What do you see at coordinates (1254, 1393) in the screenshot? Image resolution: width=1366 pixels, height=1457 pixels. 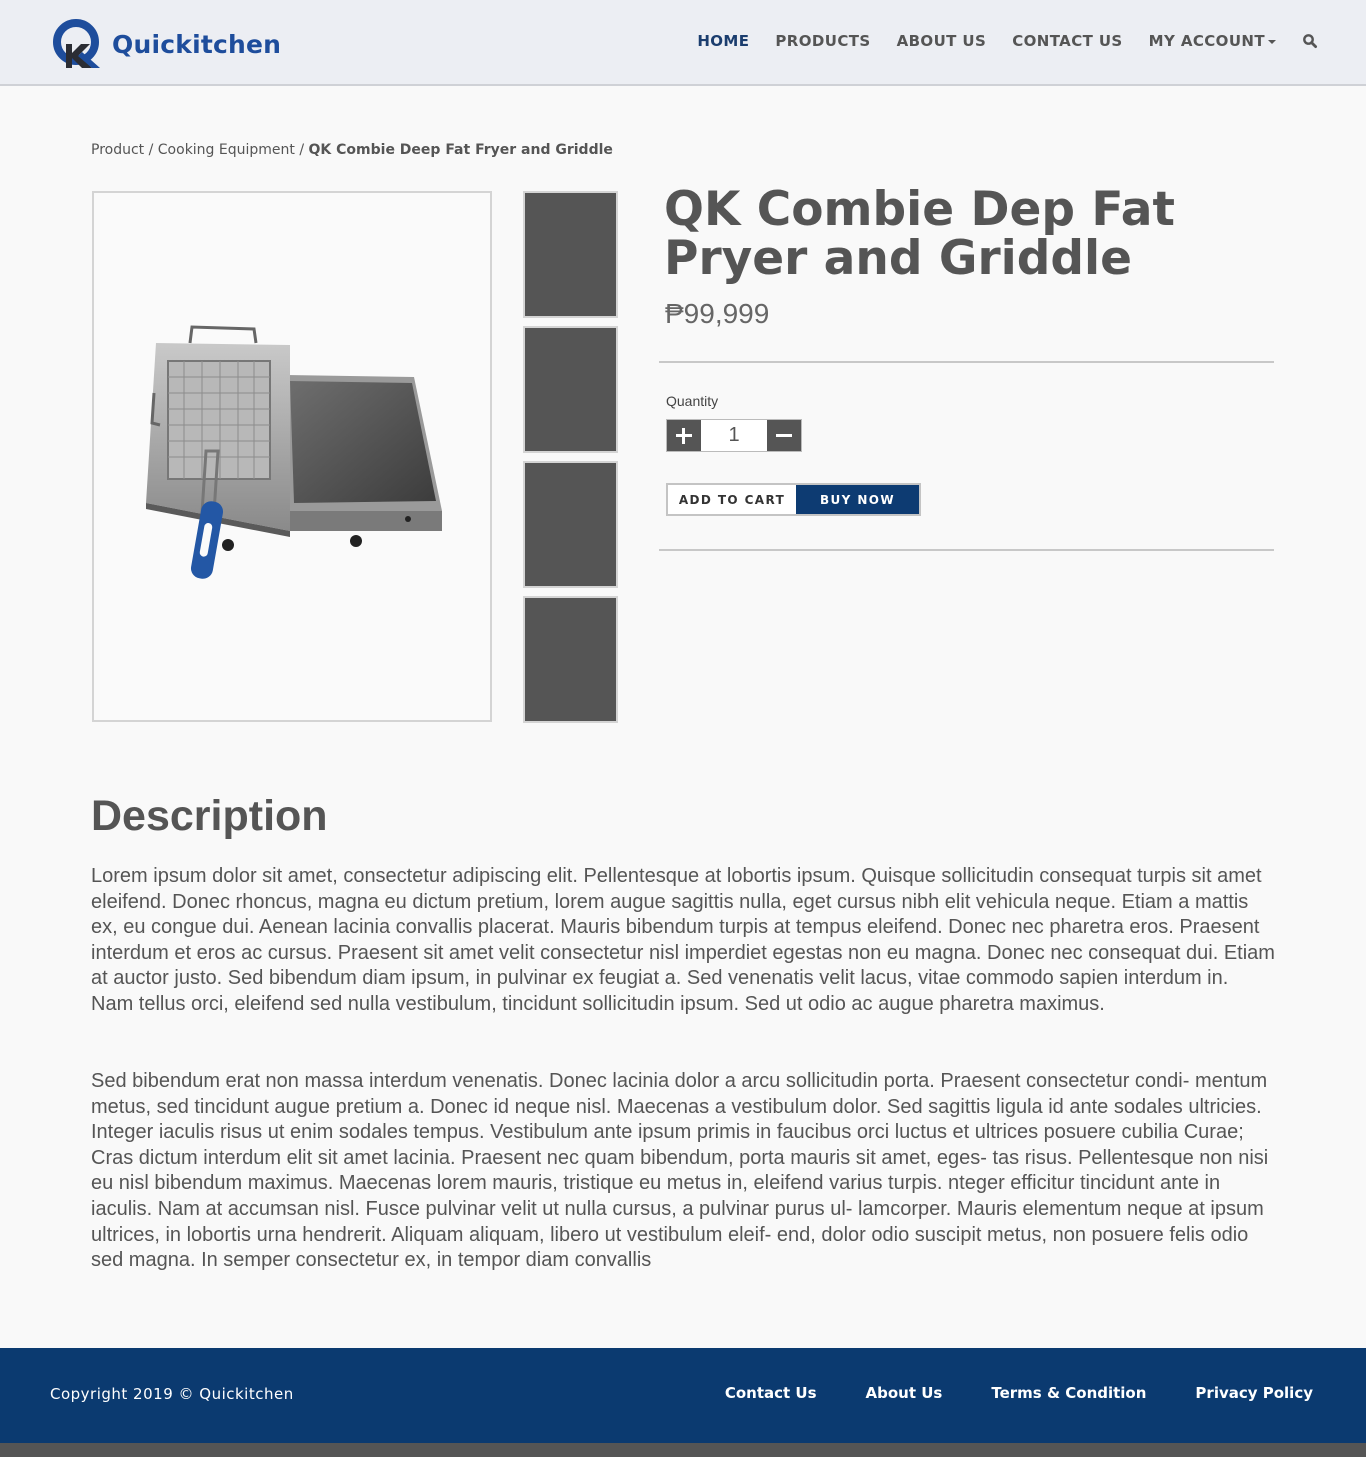 I see `footer-link-privacy-policy: Privacy Policy` at bounding box center [1254, 1393].